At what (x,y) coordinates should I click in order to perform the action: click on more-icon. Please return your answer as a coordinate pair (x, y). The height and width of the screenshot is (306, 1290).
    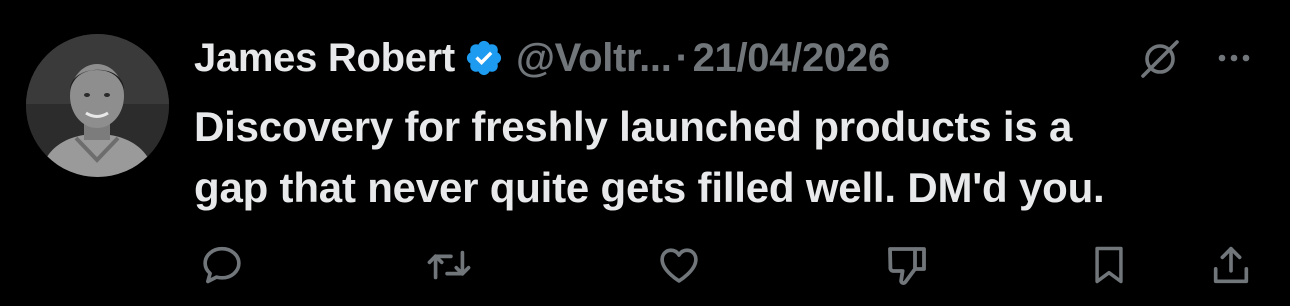
    Looking at the image, I should click on (1234, 58).